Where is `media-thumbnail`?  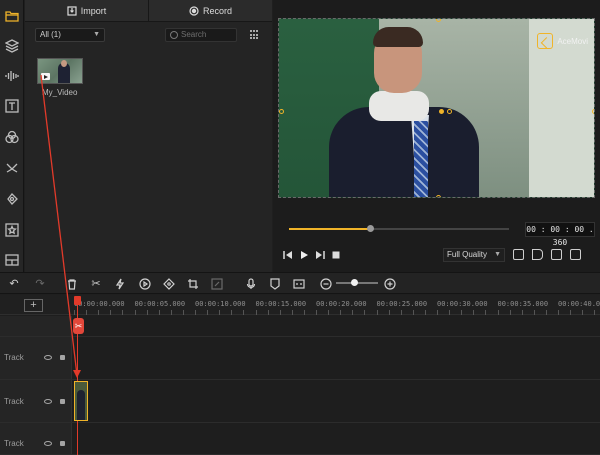
media-thumbnail is located at coordinates (60, 71).